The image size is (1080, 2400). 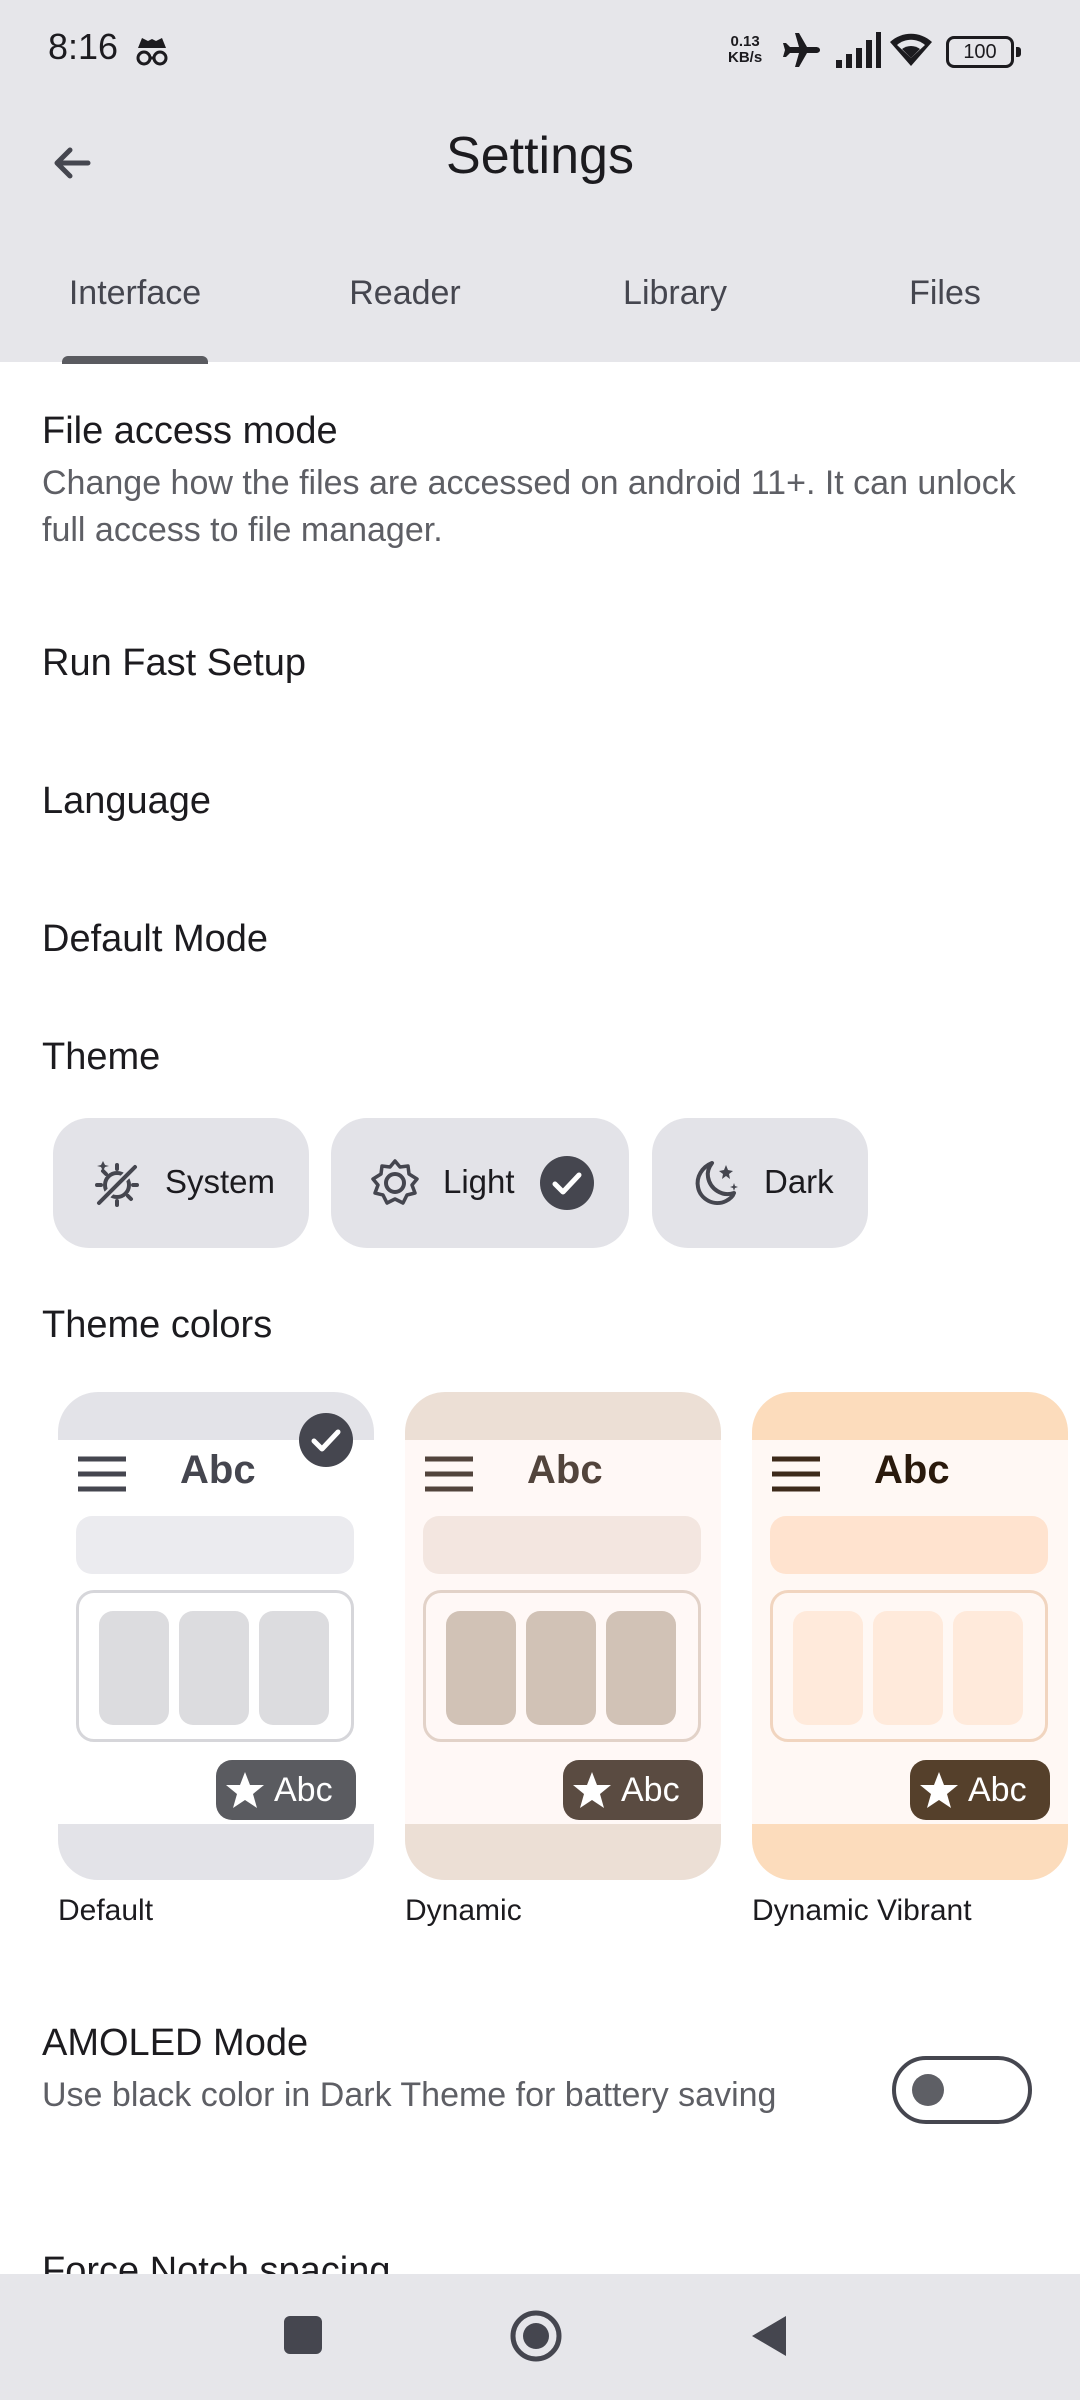 What do you see at coordinates (760, 1183) in the screenshot?
I see `theme-chip-dark: Dark` at bounding box center [760, 1183].